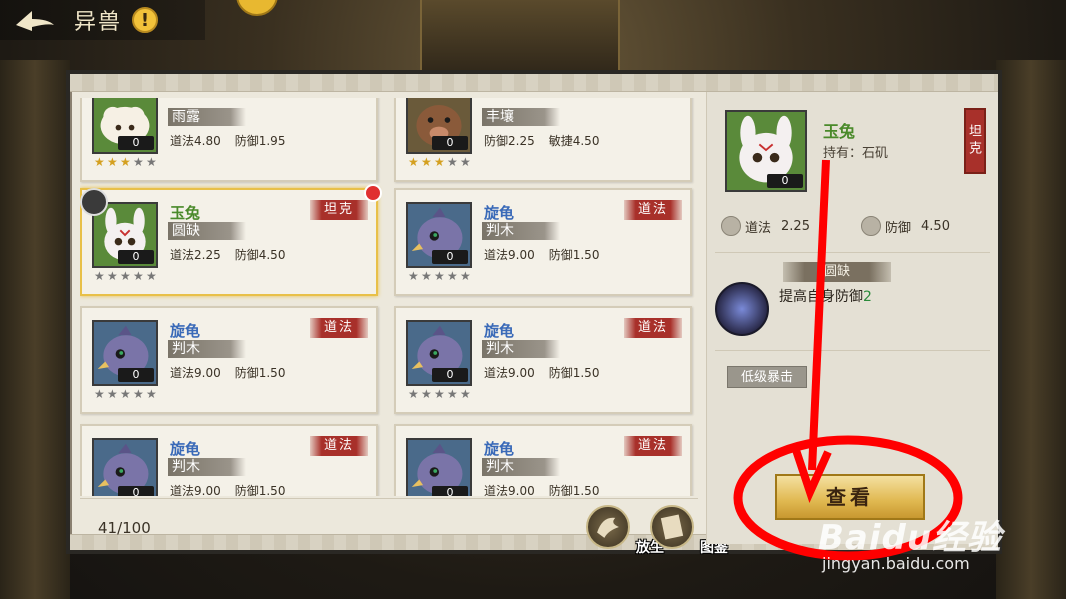 This screenshot has width=1066, height=599. I want to click on detail-stat-defense: 防御 4.50, so click(905, 226).